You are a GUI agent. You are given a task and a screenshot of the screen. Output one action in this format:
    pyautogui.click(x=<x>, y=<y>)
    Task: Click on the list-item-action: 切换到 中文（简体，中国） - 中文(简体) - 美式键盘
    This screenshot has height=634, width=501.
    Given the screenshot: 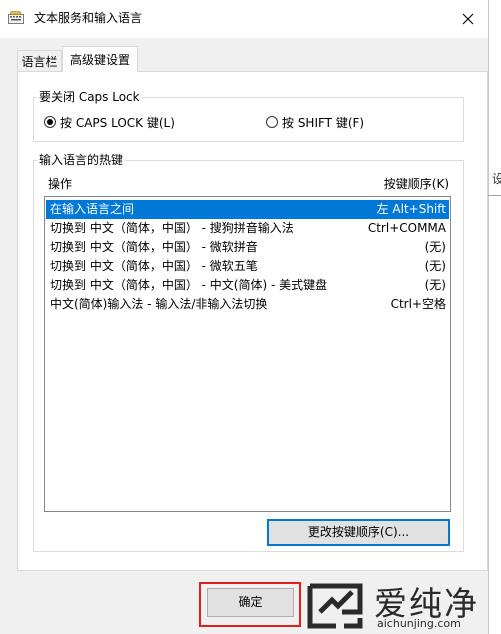 What is the action you would take?
    pyautogui.click(x=189, y=285)
    